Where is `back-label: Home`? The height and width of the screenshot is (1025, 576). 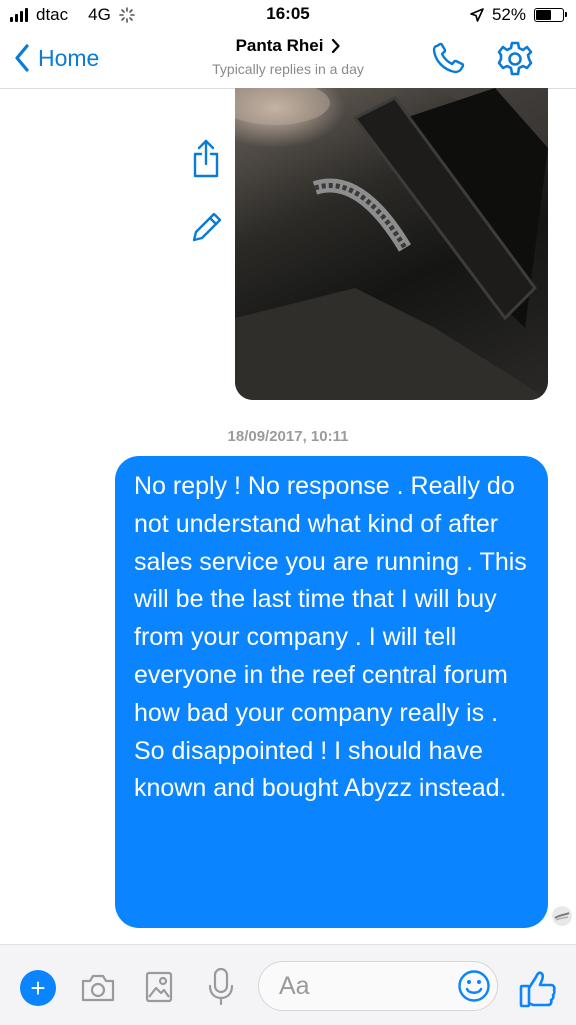
back-label: Home is located at coordinates (69, 57).